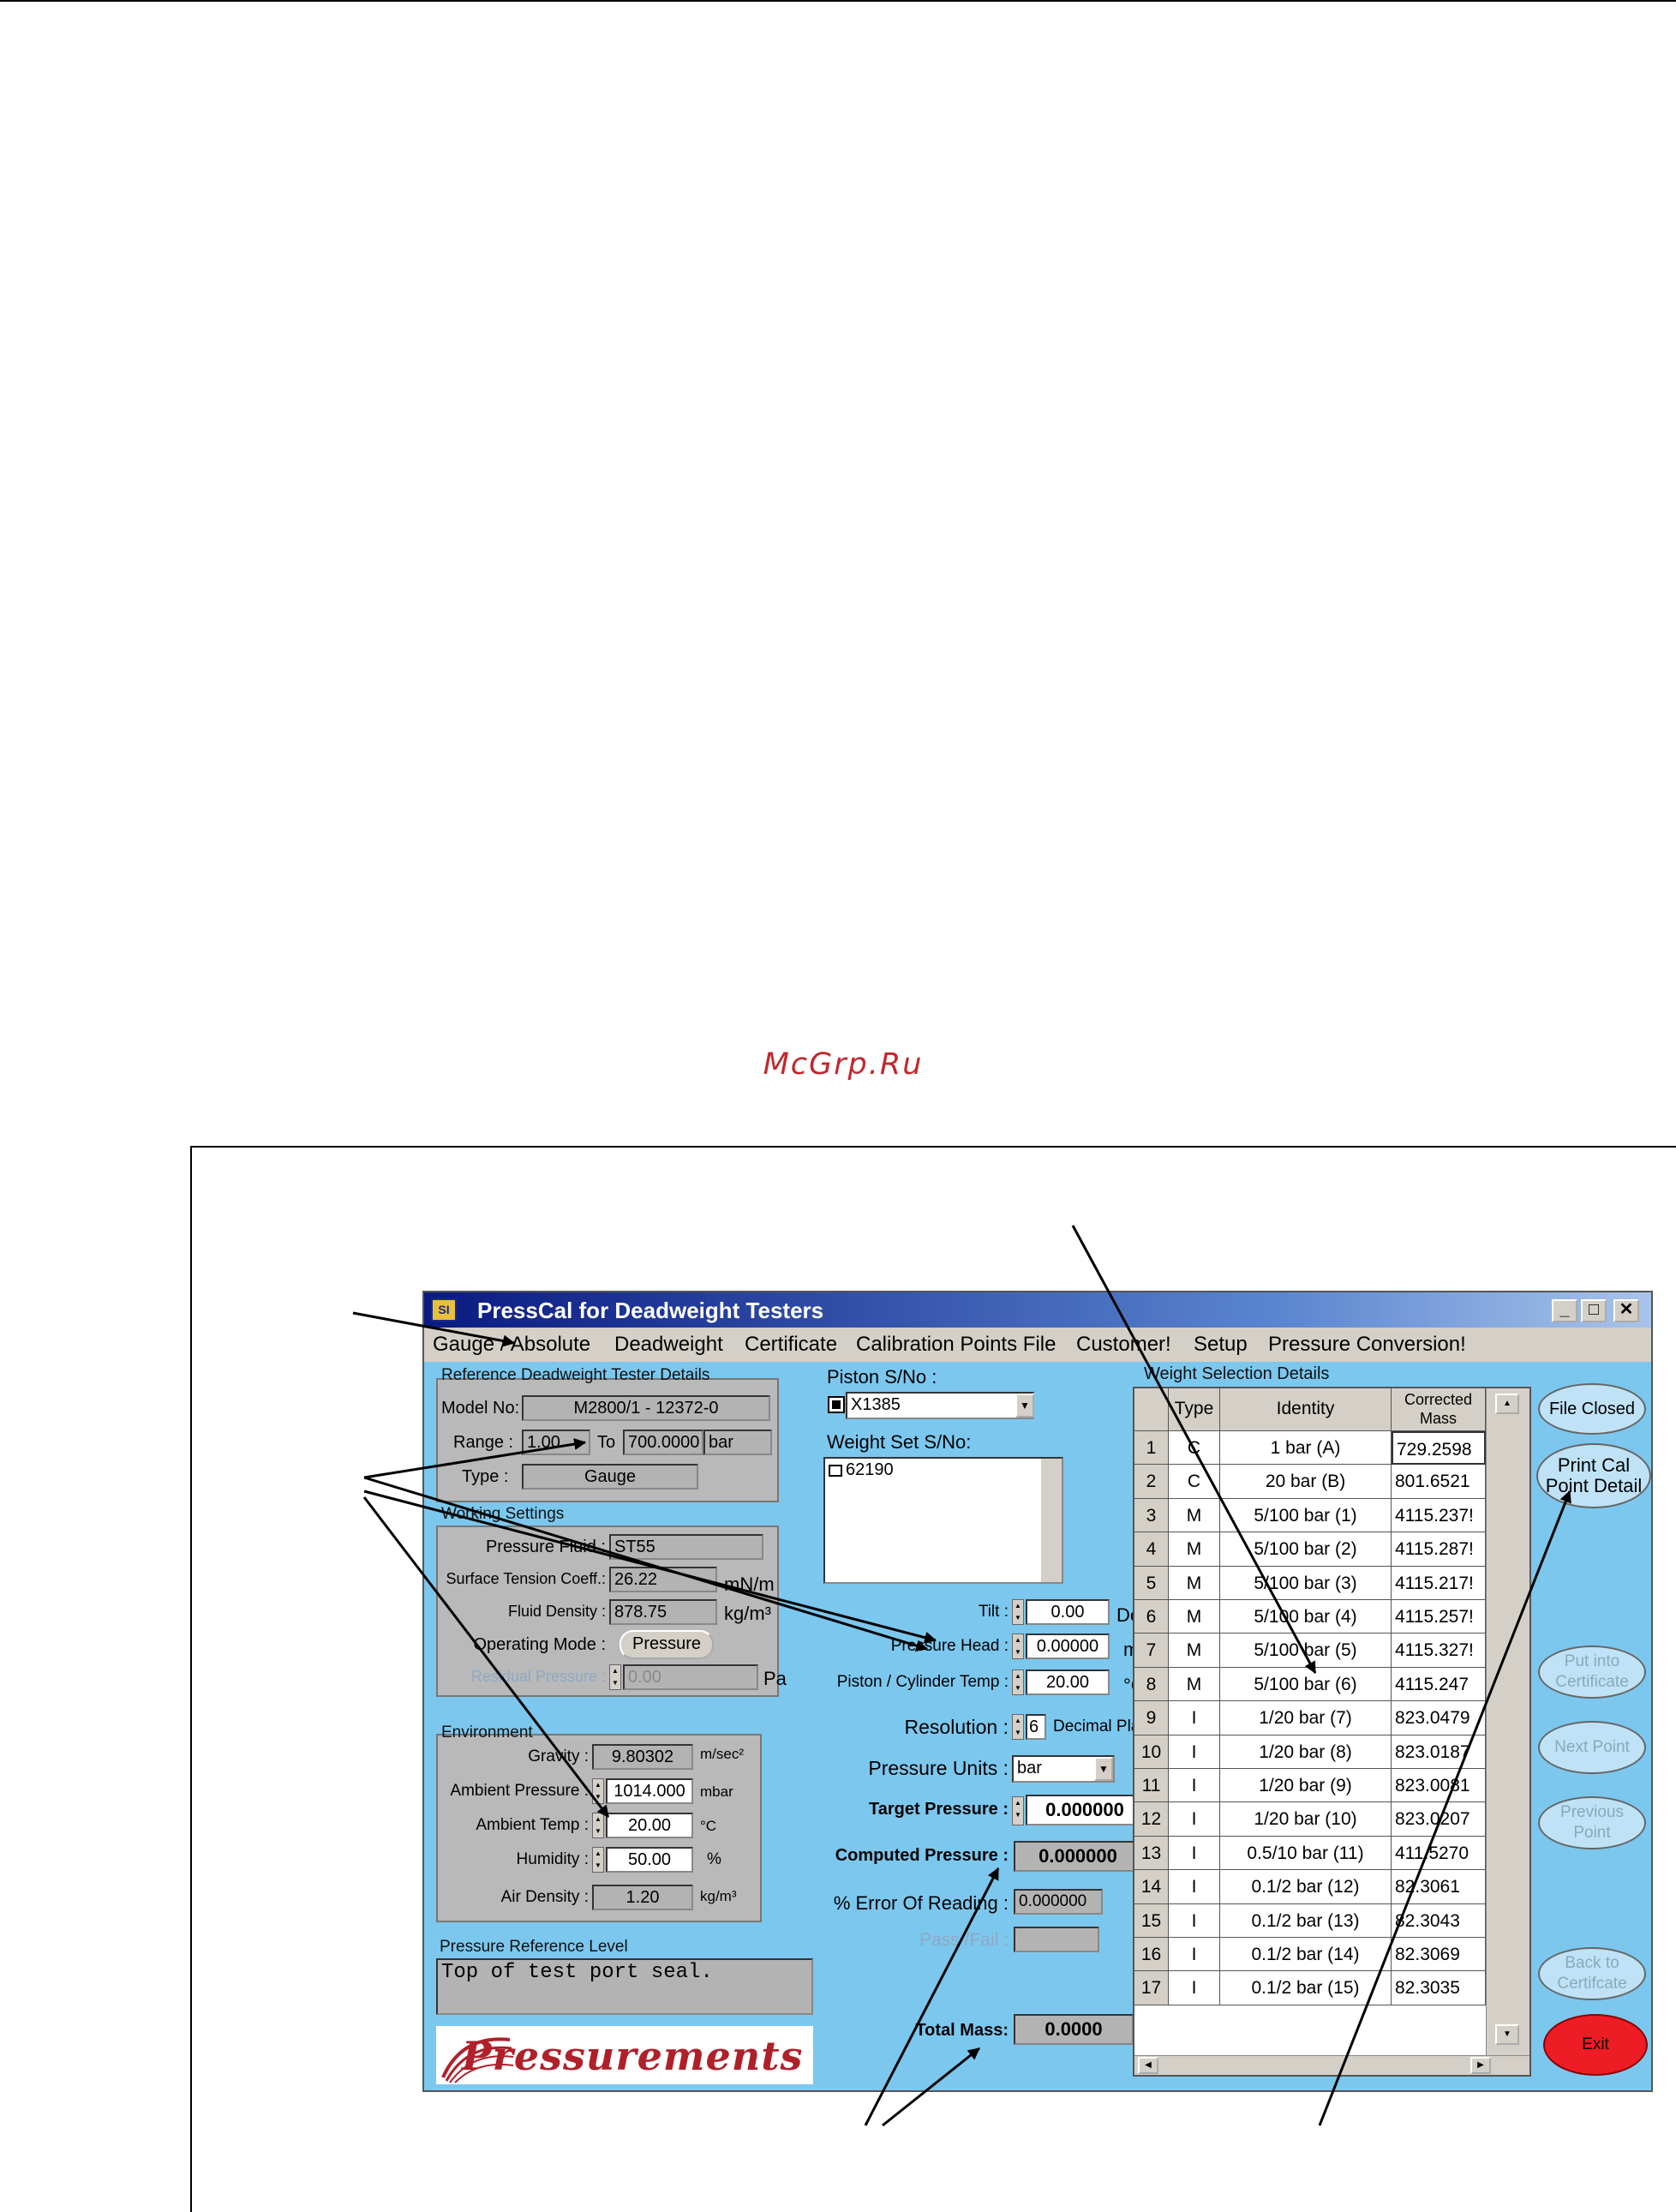 The height and width of the screenshot is (2212, 1676). I want to click on callout-arrow-total-mass, so click(931, 2087).